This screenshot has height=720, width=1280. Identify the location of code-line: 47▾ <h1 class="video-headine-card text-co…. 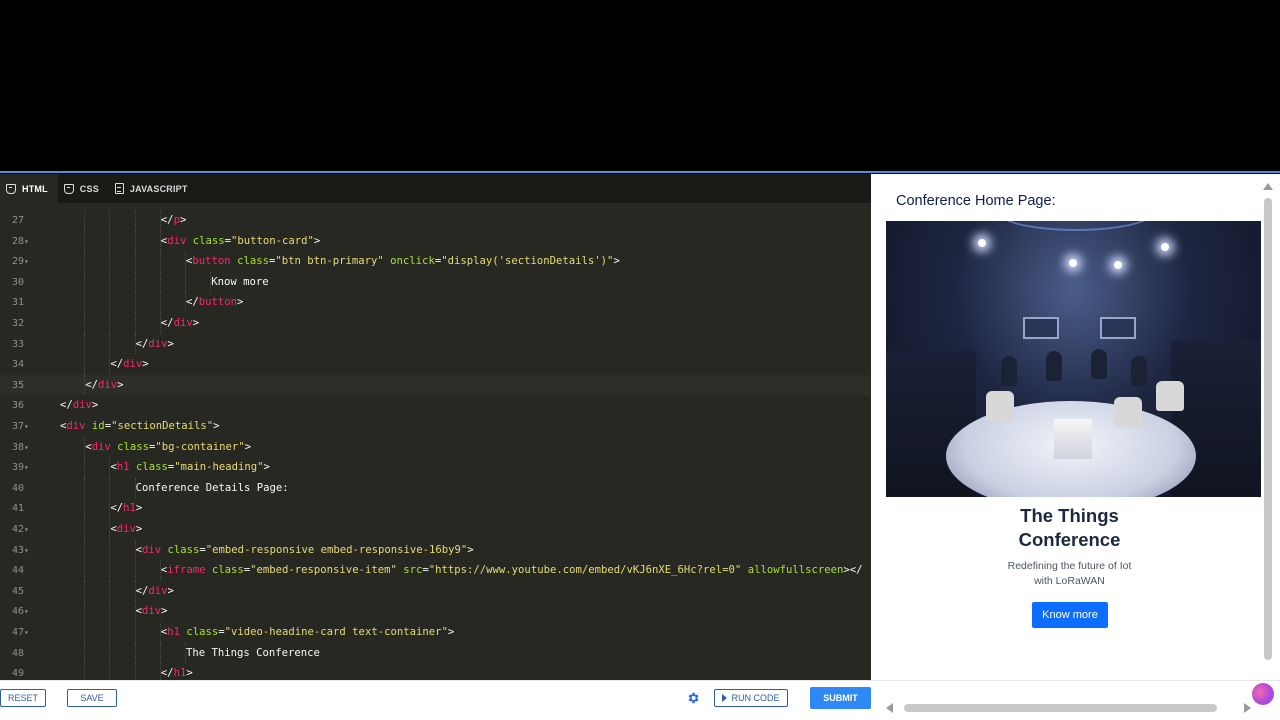
(435, 632).